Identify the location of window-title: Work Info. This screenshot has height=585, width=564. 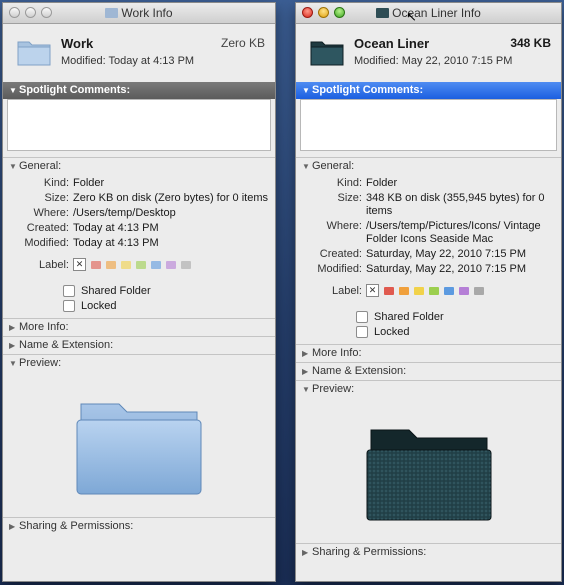
(139, 13).